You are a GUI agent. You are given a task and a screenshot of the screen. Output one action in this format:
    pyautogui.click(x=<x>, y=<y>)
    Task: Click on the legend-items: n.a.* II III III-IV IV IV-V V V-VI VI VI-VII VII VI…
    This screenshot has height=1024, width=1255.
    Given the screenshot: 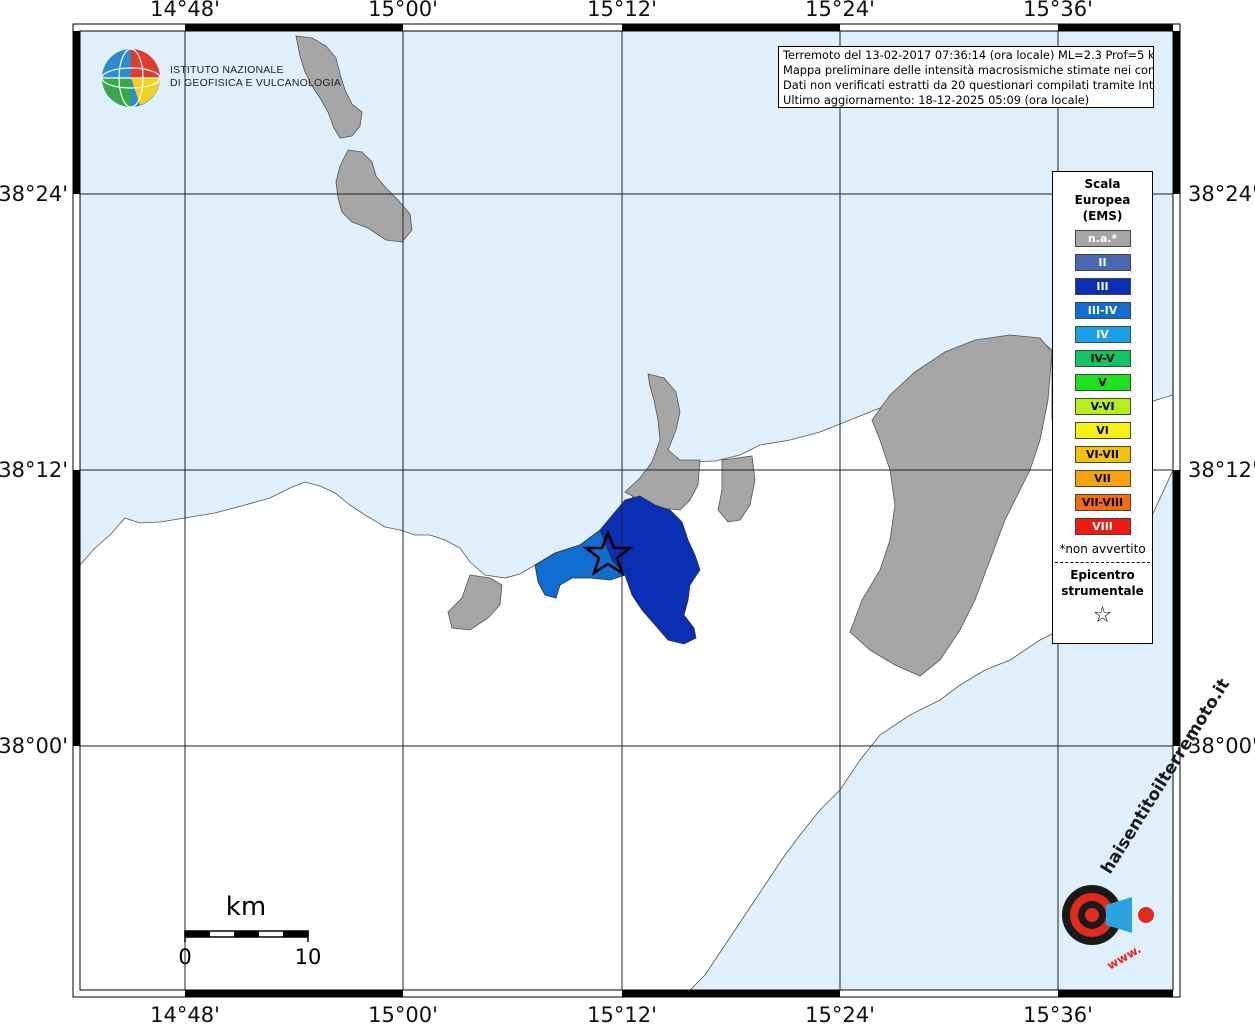 What is the action you would take?
    pyautogui.click(x=1102, y=382)
    